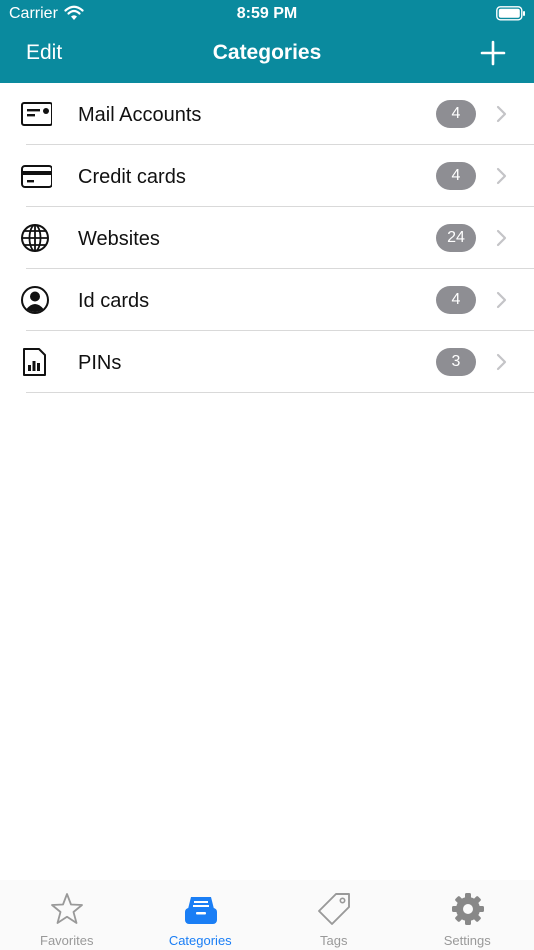 The height and width of the screenshot is (950, 534). I want to click on tab-tags: Tags, so click(334, 915).